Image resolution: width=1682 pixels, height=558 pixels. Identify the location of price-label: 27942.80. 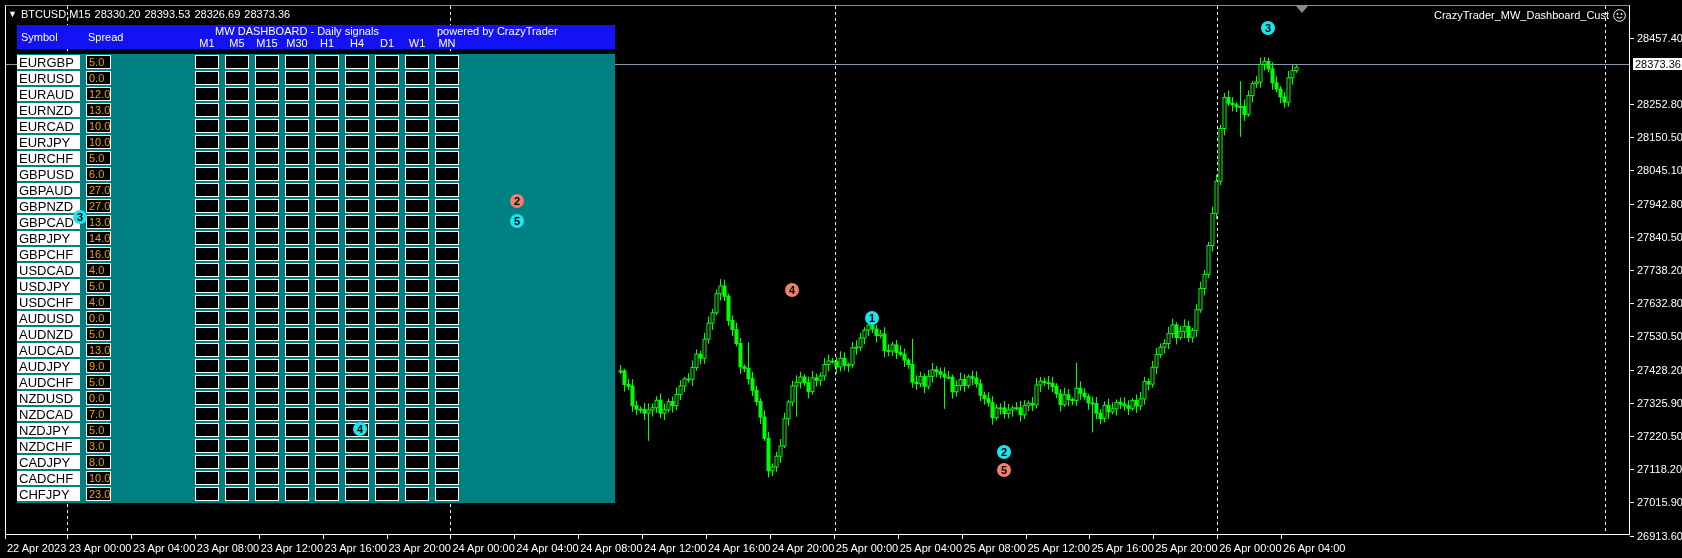
(1659, 203).